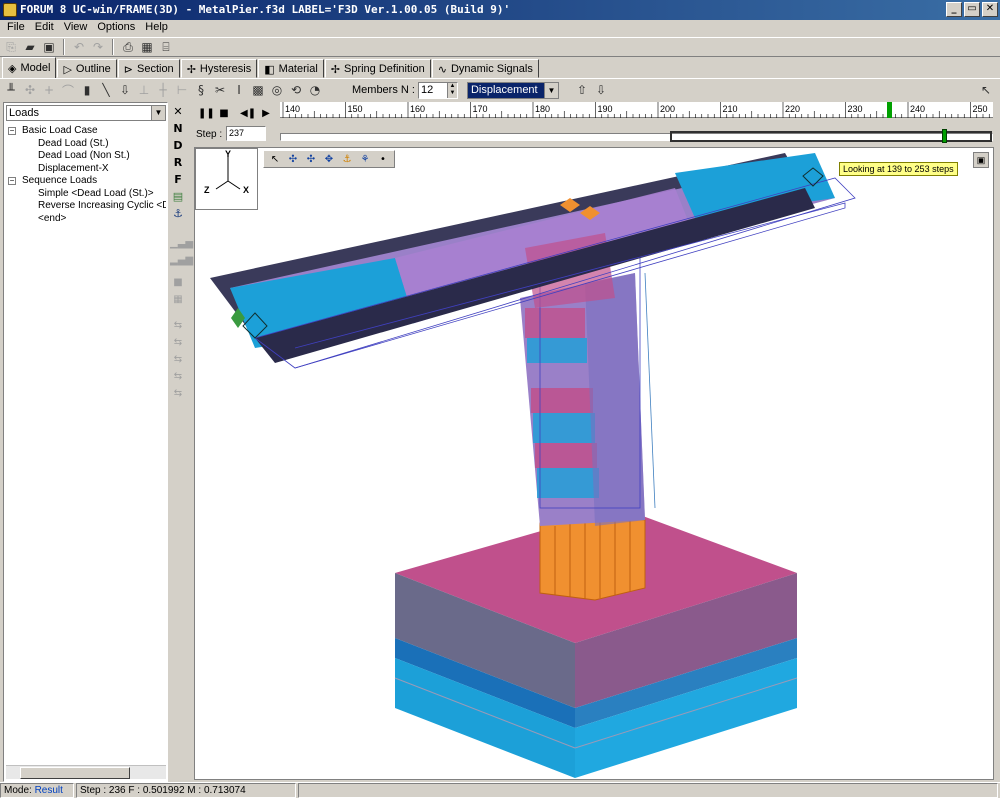  Describe the element at coordinates (178, 283) in the screenshot. I see `square-icon: ■` at that location.